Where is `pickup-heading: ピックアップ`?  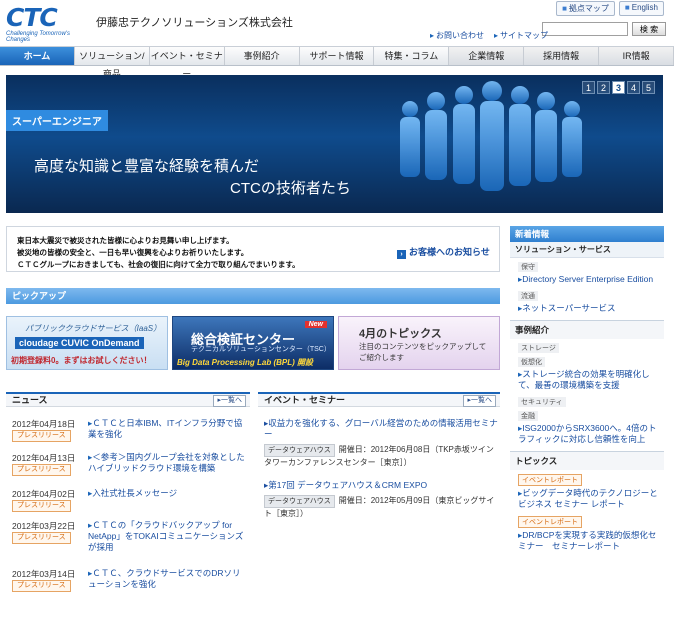 pickup-heading: ピックアップ is located at coordinates (253, 296).